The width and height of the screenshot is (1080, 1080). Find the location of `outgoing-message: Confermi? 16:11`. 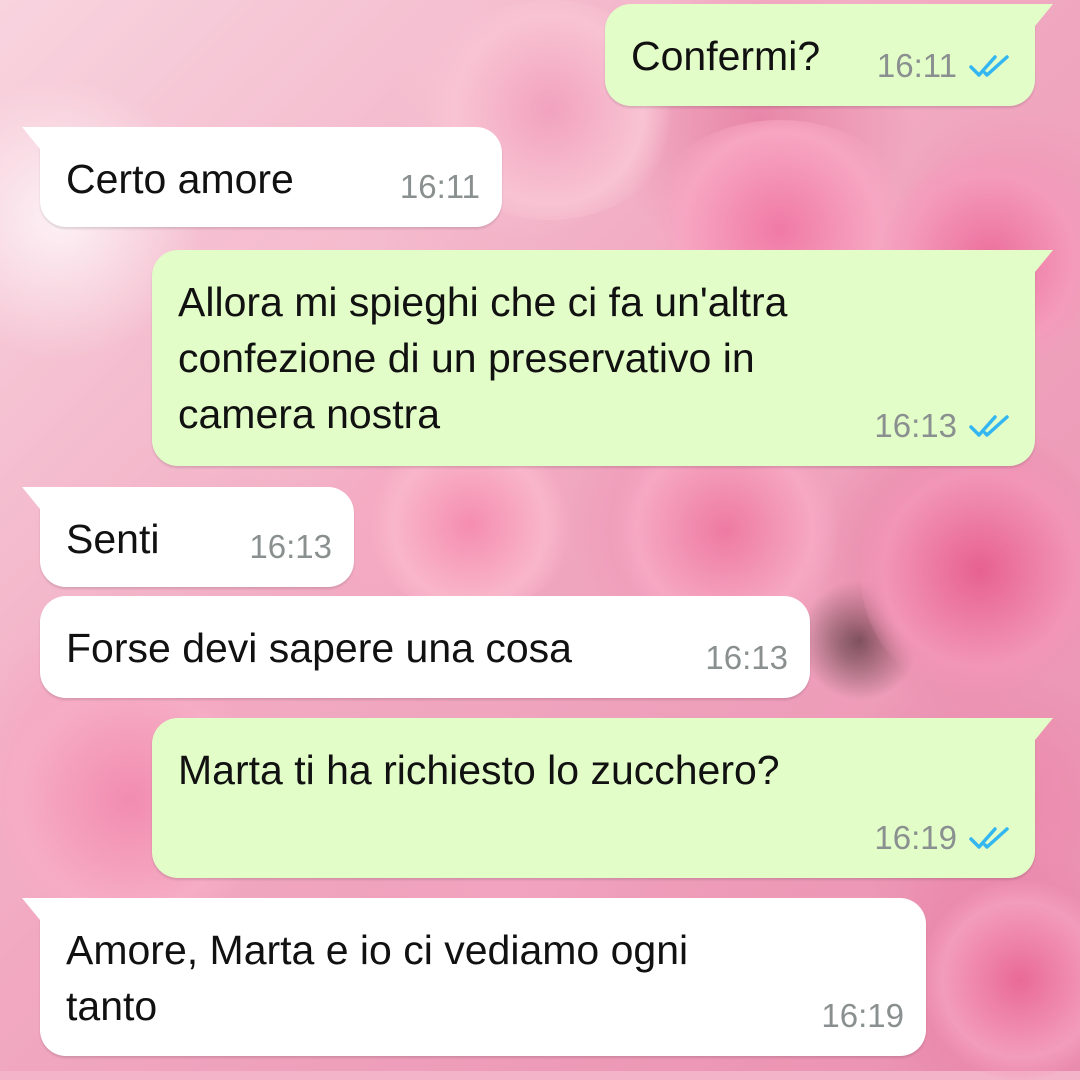

outgoing-message: Confermi? 16:11 is located at coordinates (829, 55).